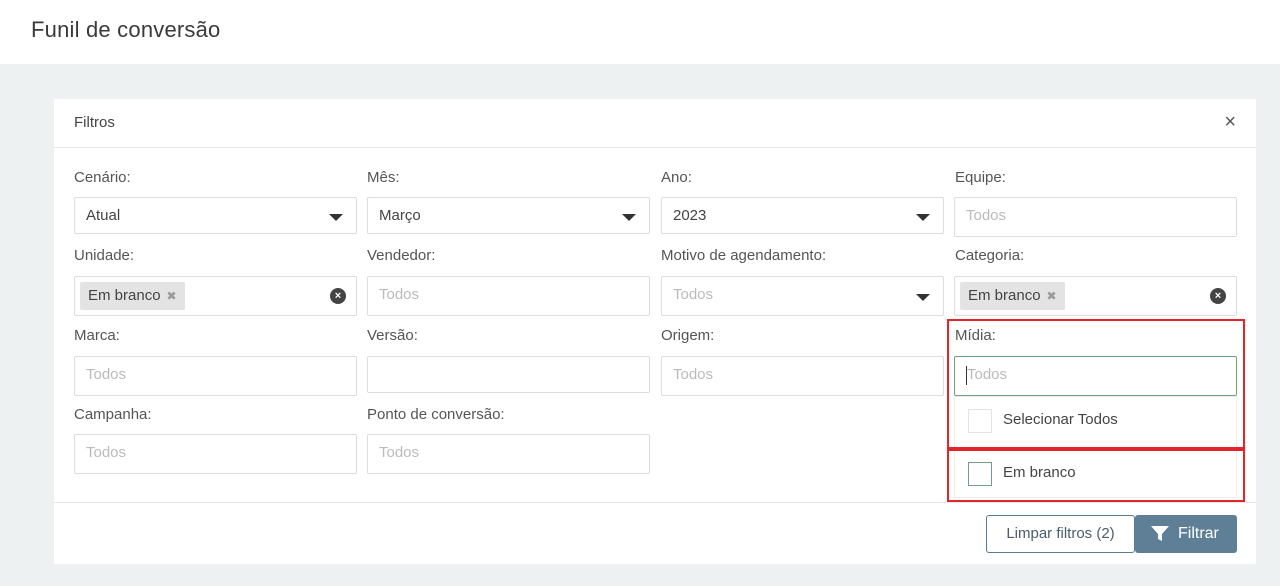 Image resolution: width=1280 pixels, height=586 pixels. I want to click on motivo-placeholder: Todos, so click(693, 294).